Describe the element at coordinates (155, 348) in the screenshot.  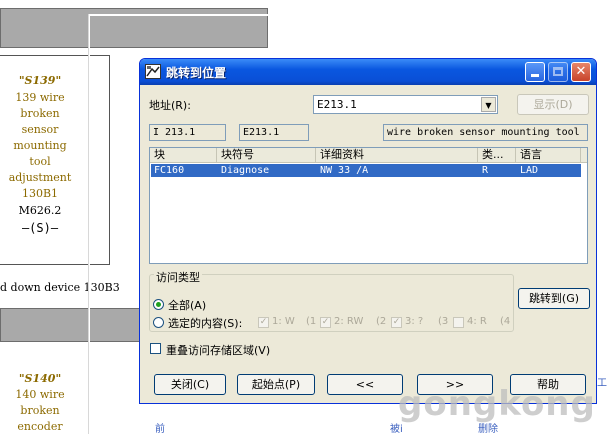
I see `overlap-checkbox` at that location.